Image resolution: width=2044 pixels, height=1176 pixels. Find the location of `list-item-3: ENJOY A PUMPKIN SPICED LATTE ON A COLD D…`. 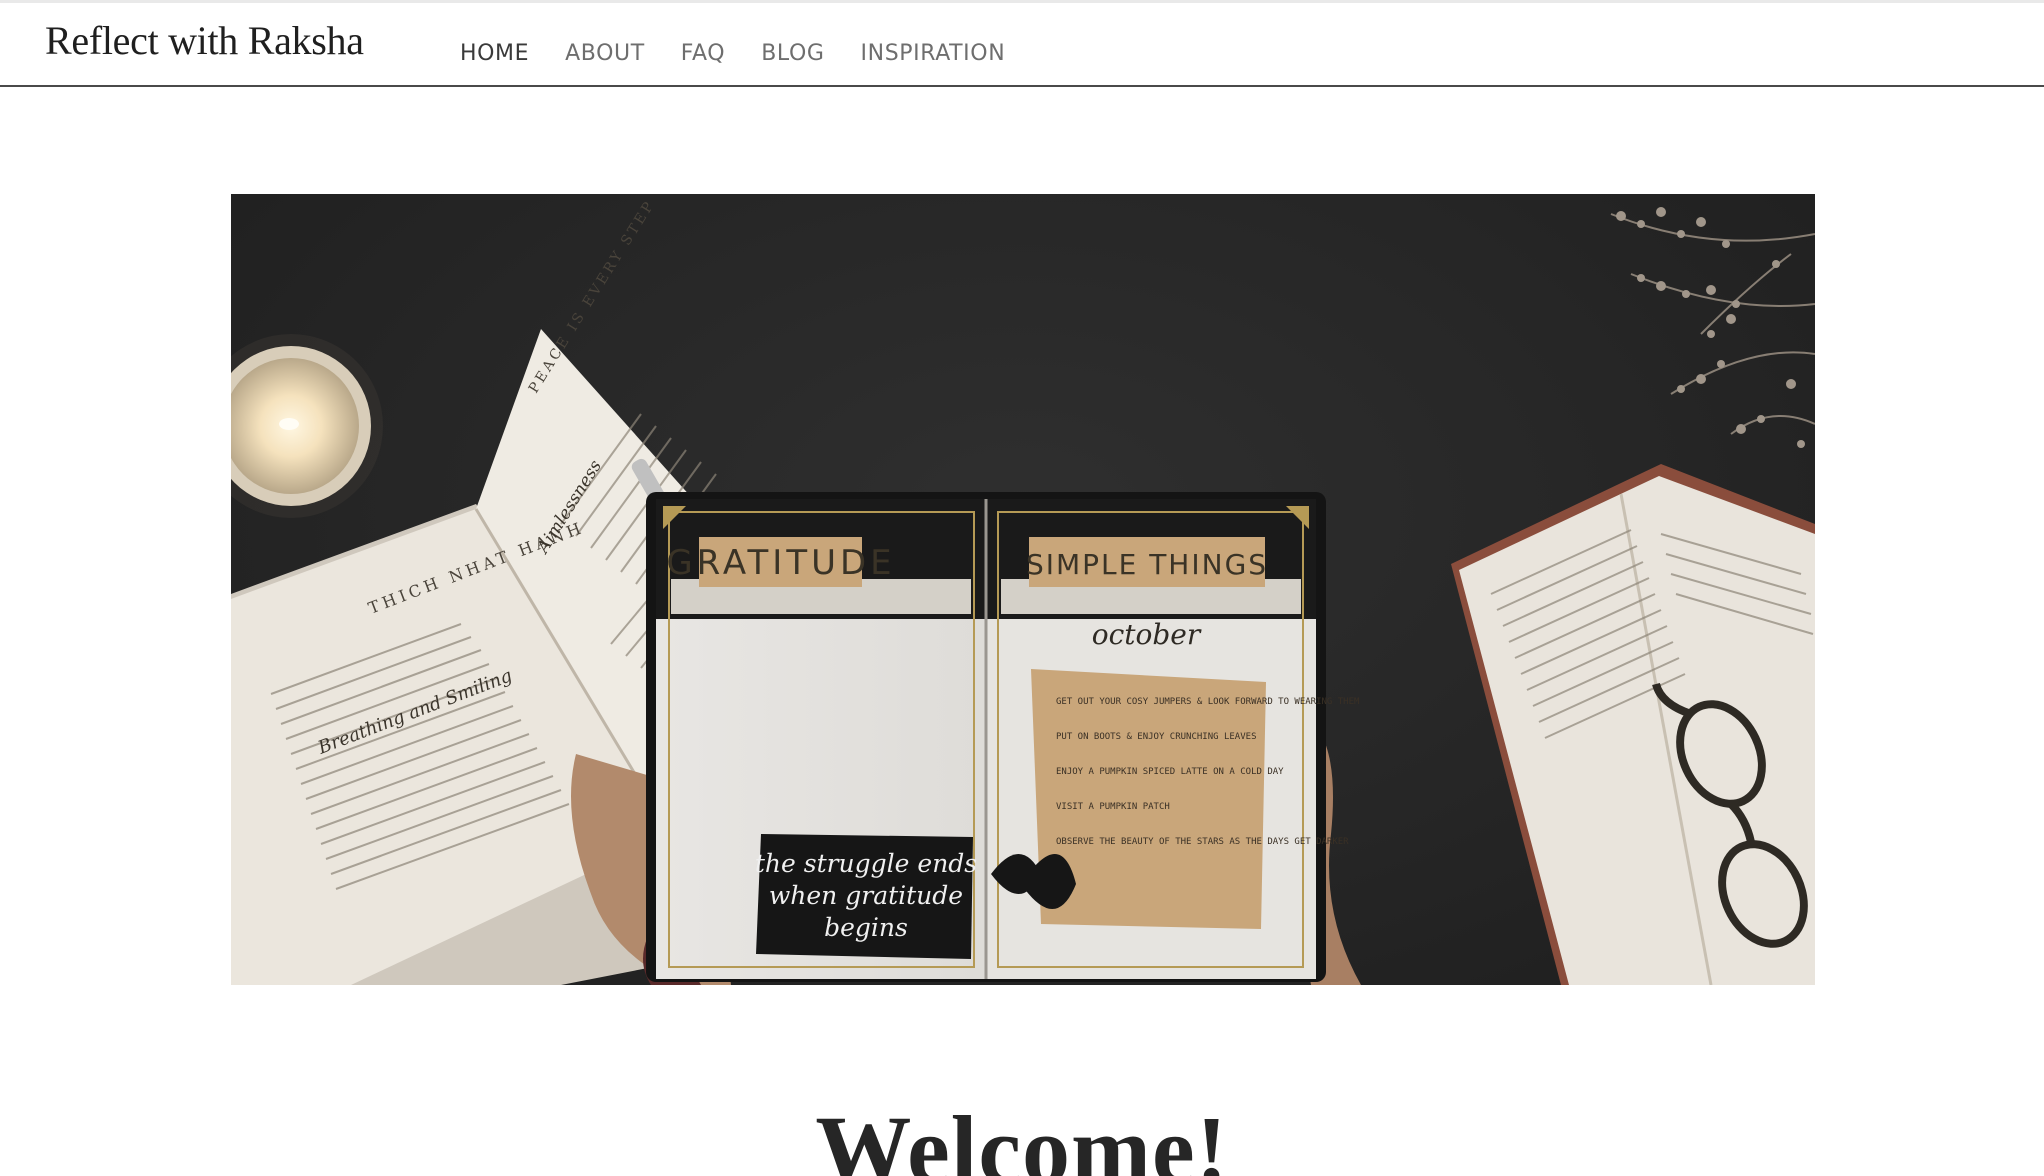

list-item-3: ENJOY A PUMPKIN SPICED LATTE ON A COLD D… is located at coordinates (1170, 772).